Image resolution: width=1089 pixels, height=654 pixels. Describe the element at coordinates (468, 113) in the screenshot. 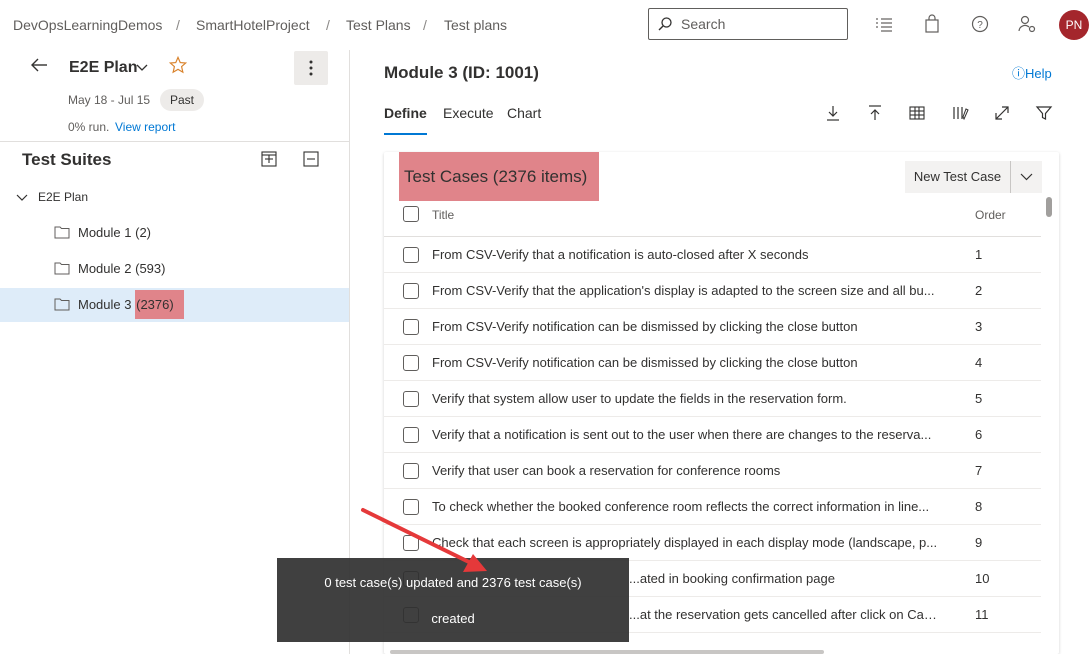

I see `tab-execute: Execute` at that location.